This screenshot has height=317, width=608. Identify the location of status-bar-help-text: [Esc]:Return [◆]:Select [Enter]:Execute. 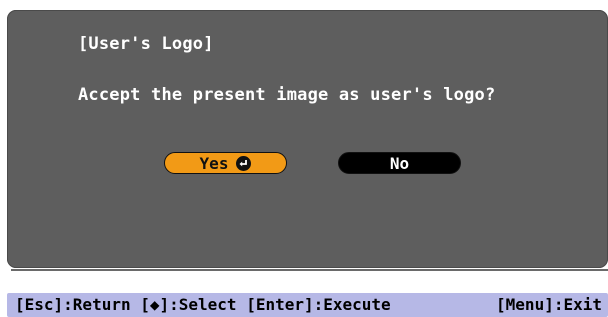
(203, 304).